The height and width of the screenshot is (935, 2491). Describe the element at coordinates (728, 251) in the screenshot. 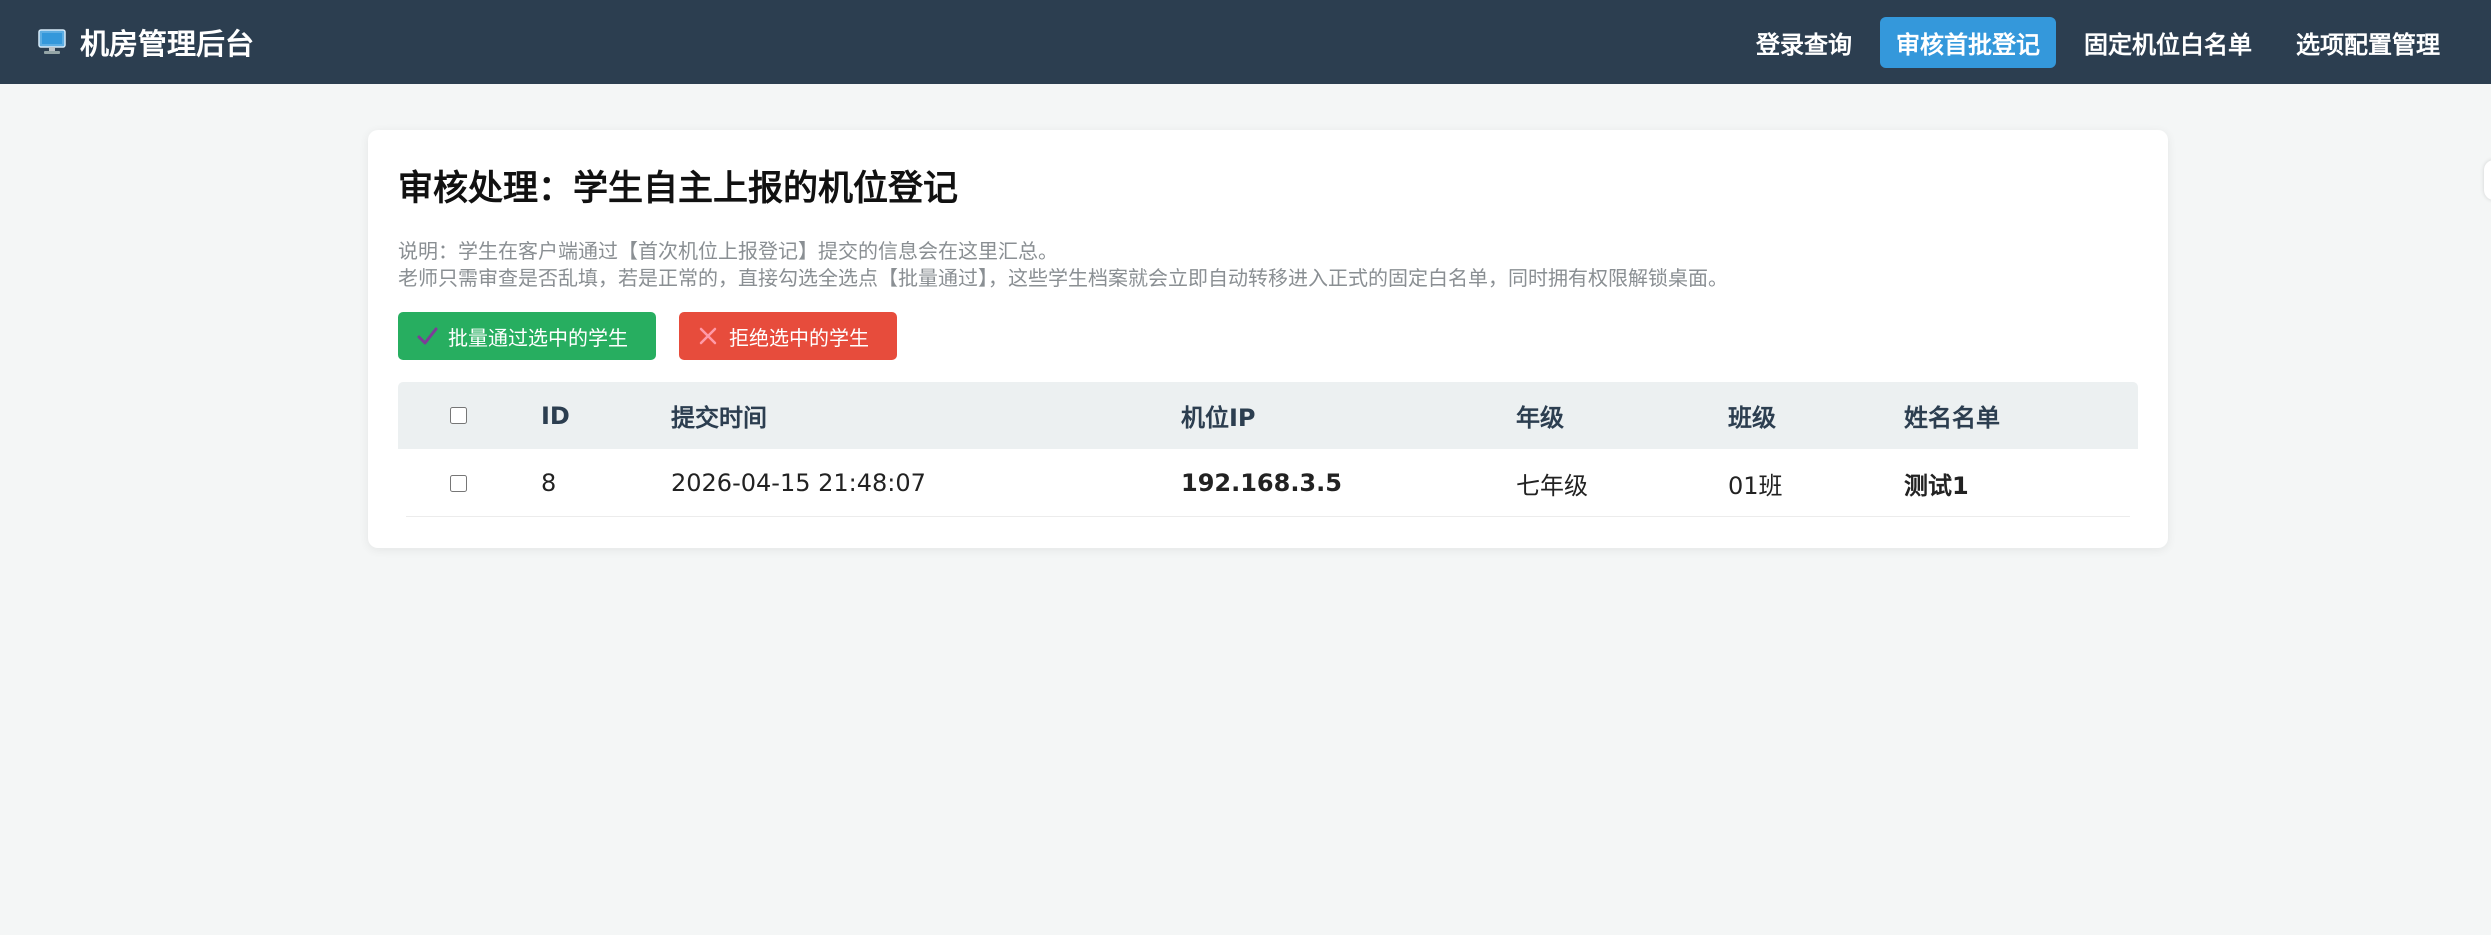

I see `description-line-1: 说明：学生在客户端通过【首次机位上报登记】提交的信息会在这里汇总。` at that location.